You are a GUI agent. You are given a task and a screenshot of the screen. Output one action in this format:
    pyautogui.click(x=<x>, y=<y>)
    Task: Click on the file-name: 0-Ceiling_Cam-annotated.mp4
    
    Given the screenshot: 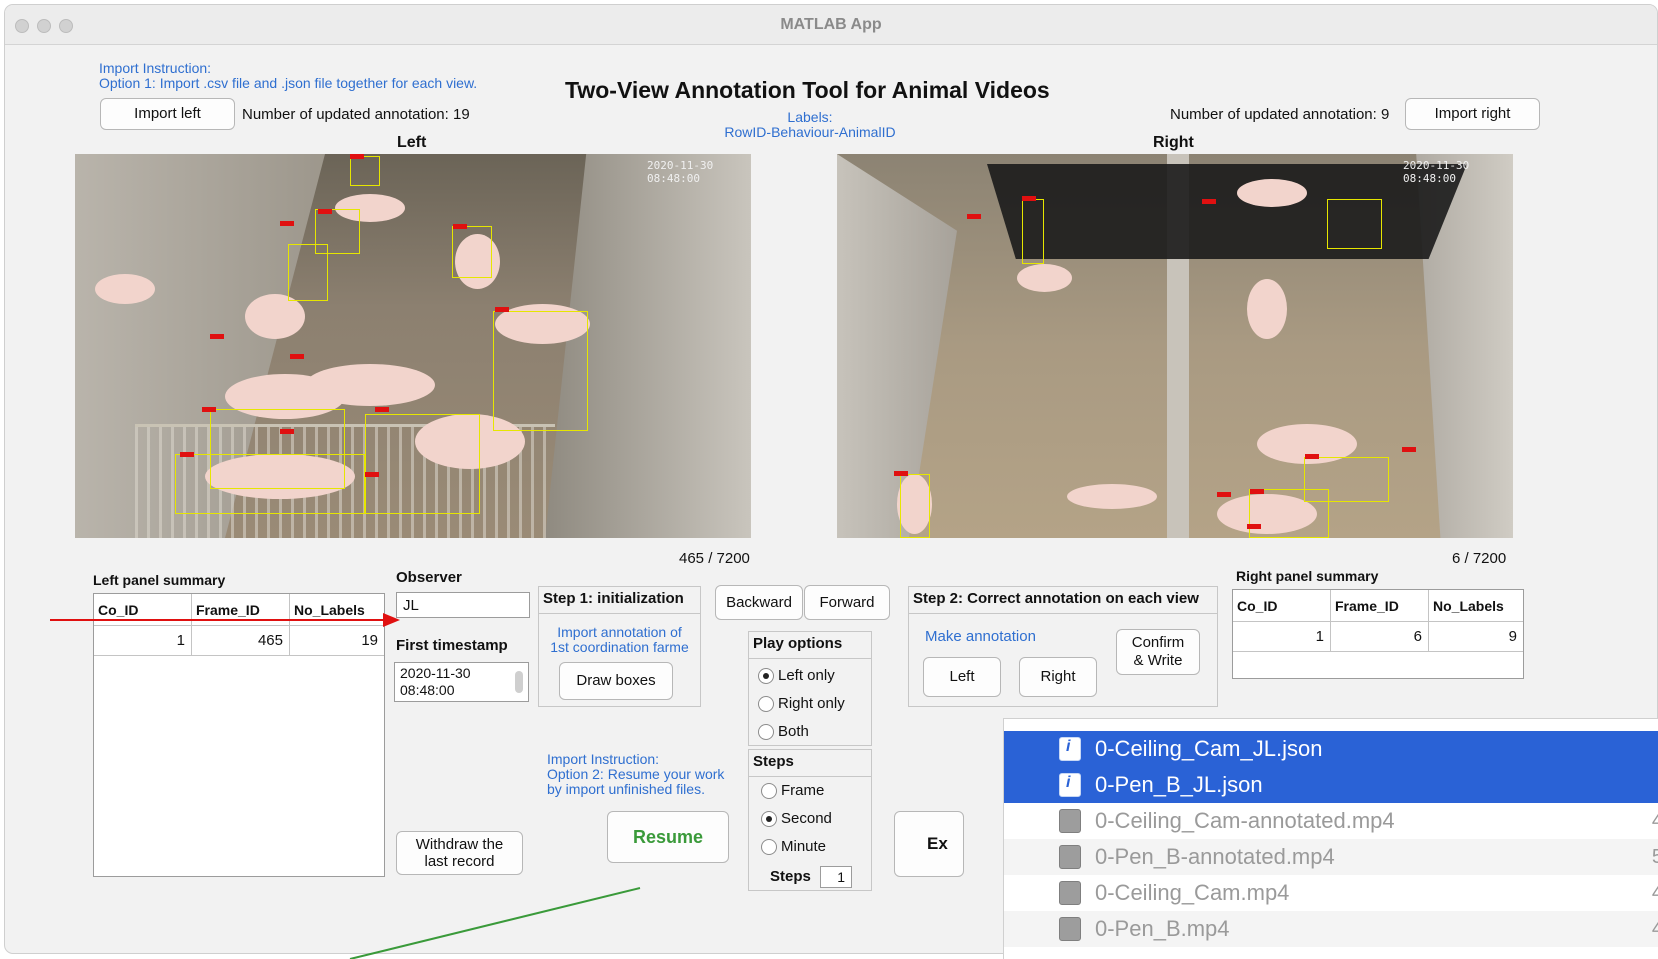 What is the action you would take?
    pyautogui.click(x=1245, y=820)
    